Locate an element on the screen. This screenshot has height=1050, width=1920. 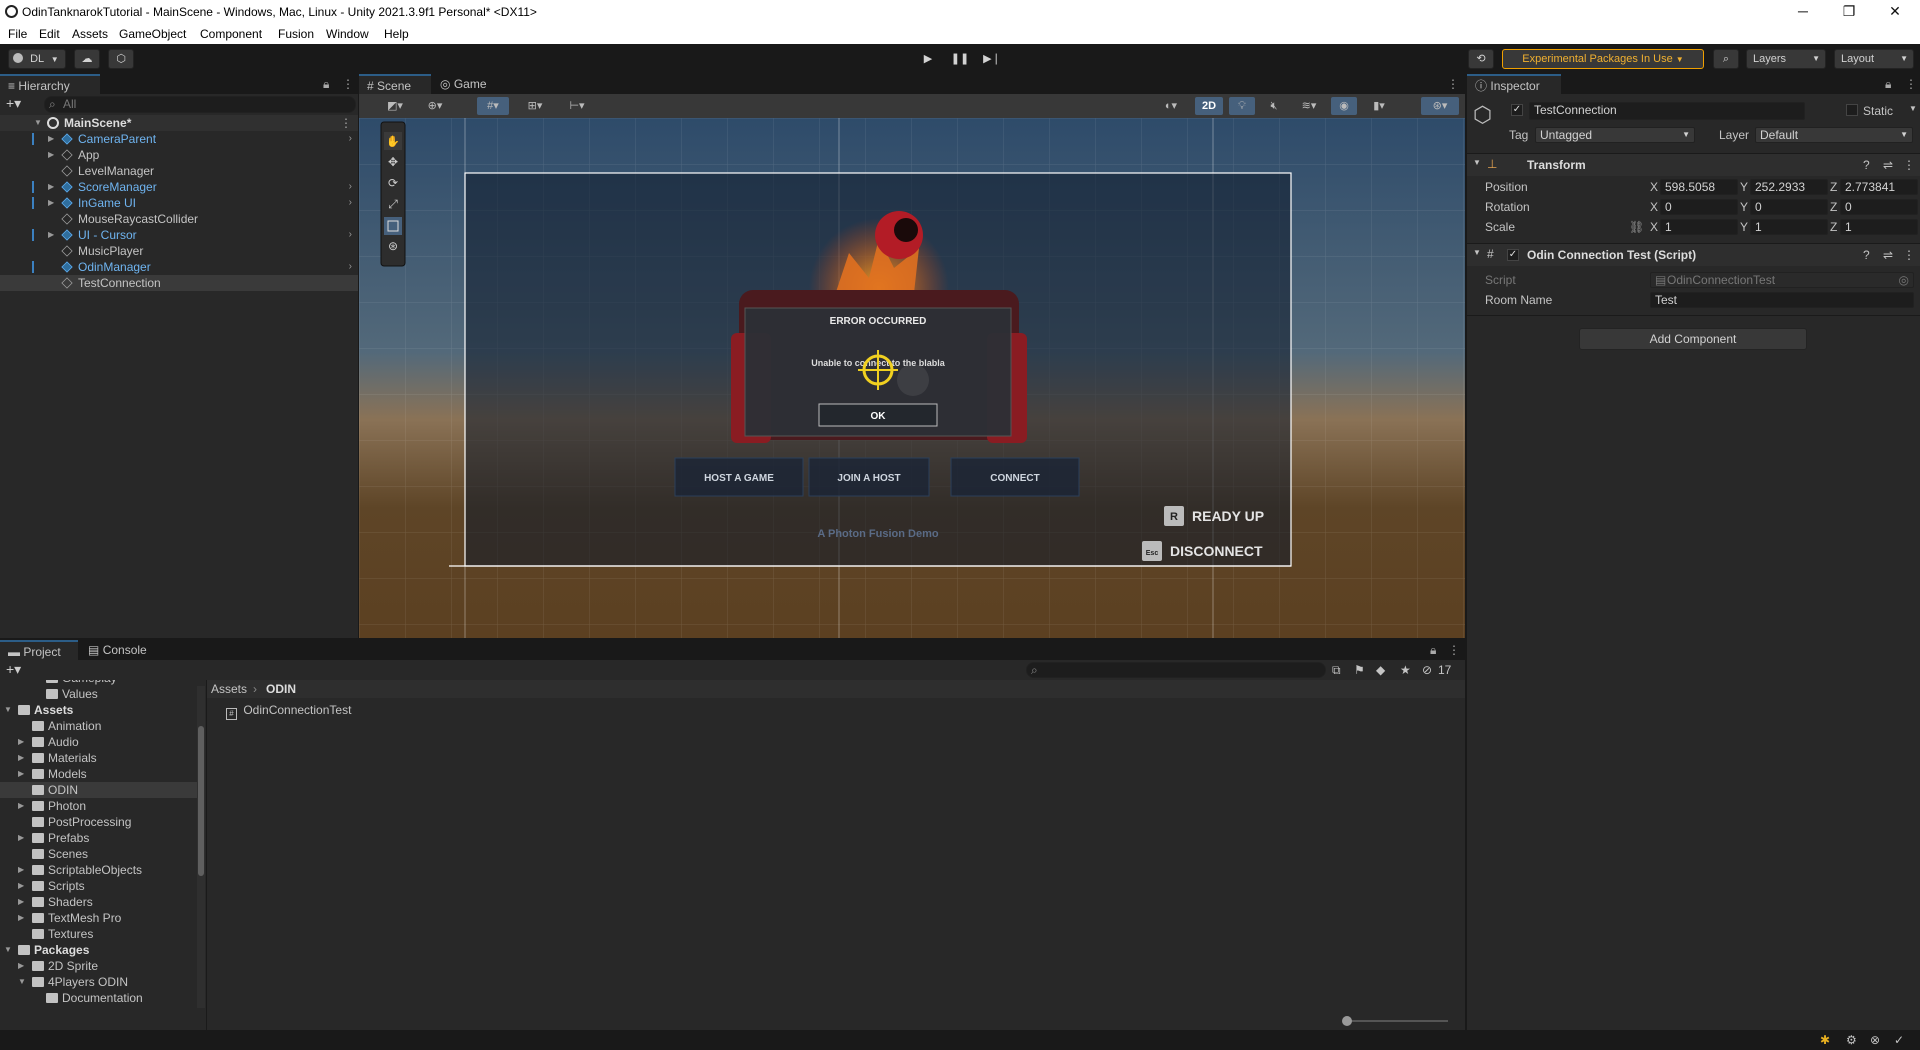
tab-game: ◎ Game is located at coordinates (468, 84).